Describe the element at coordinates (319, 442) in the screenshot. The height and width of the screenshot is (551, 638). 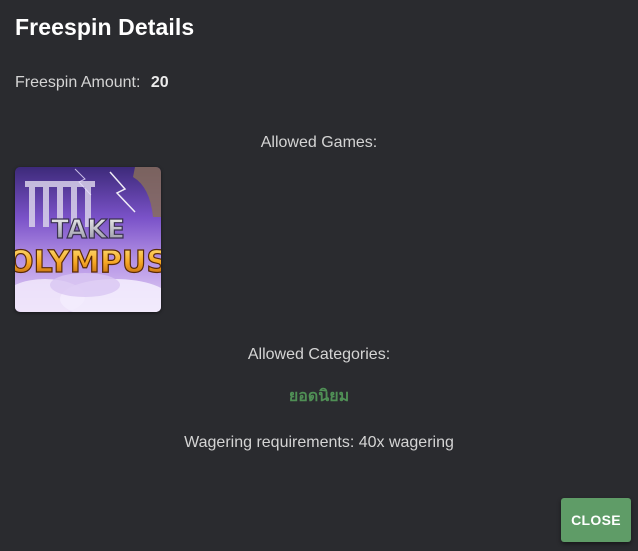
I see `wagering-requirements-text: Wagering requirements: 40x wagering` at that location.